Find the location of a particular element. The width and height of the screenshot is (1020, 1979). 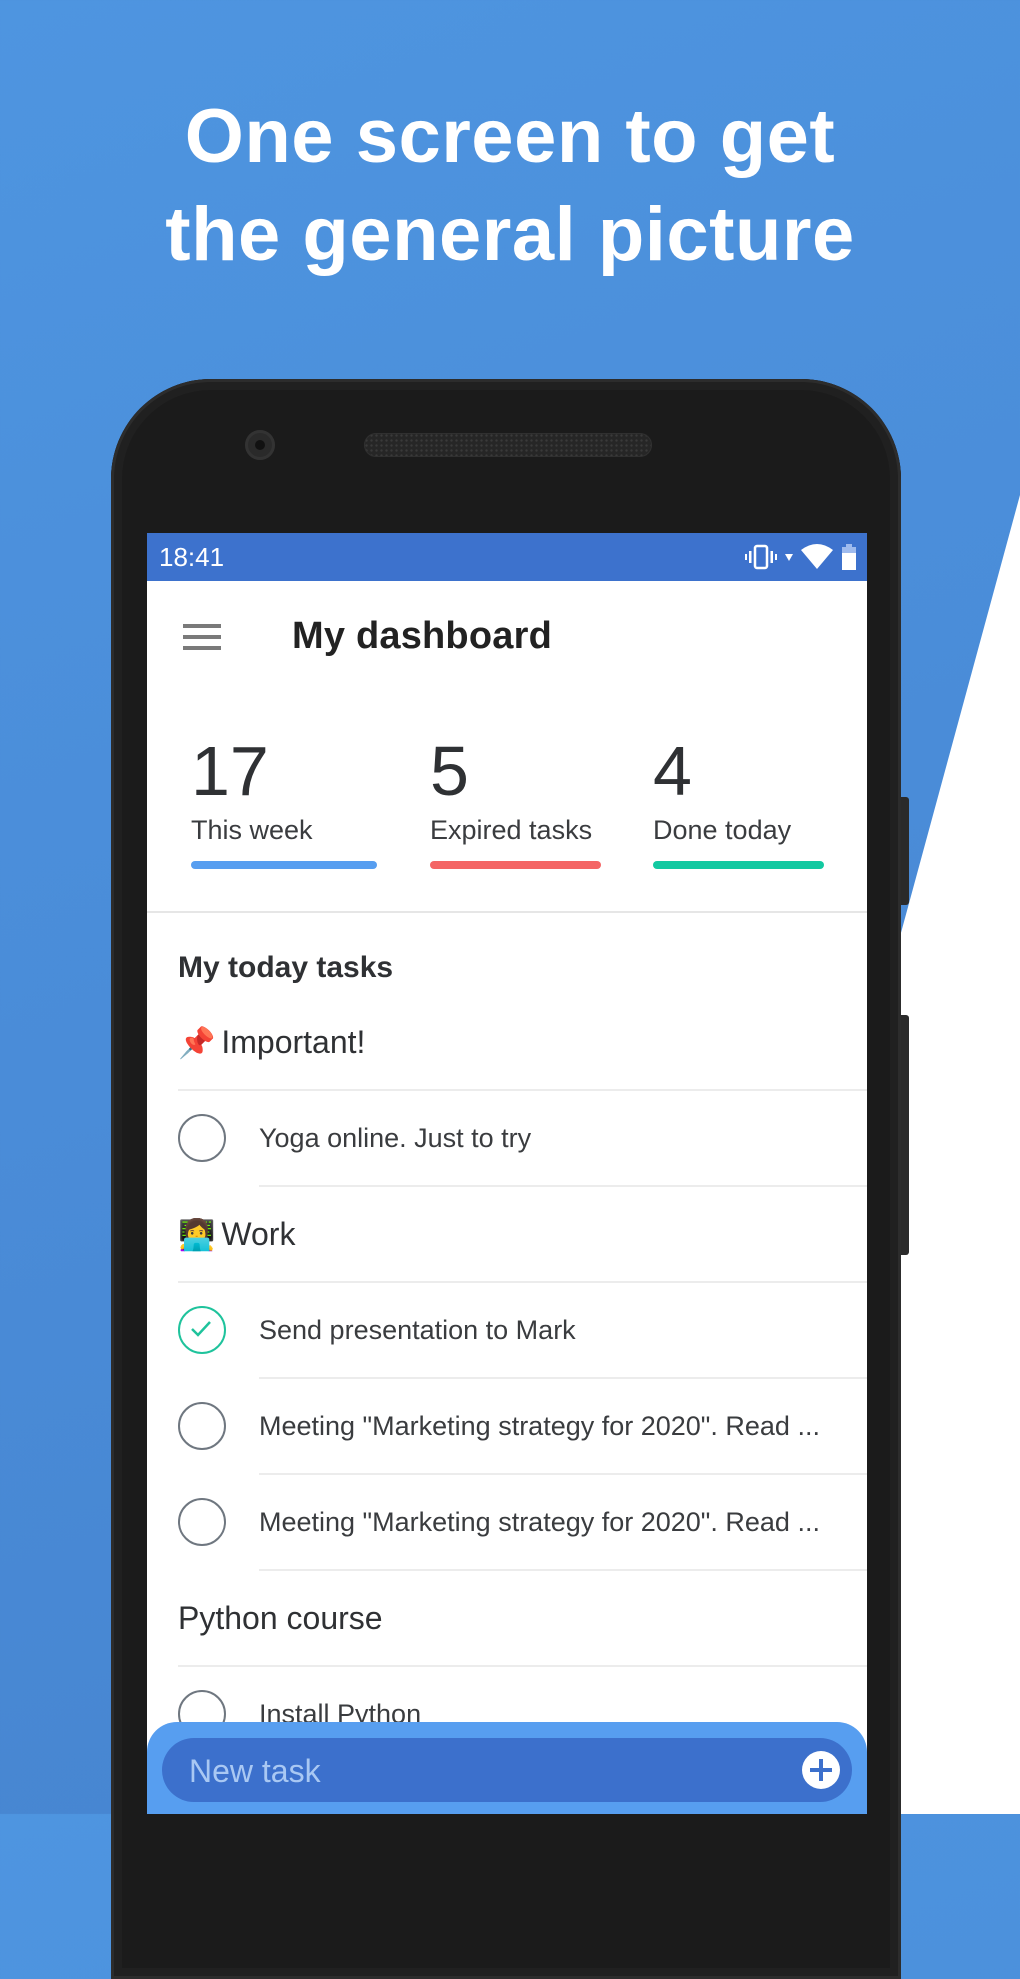

stat-value: 17 is located at coordinates (230, 771).